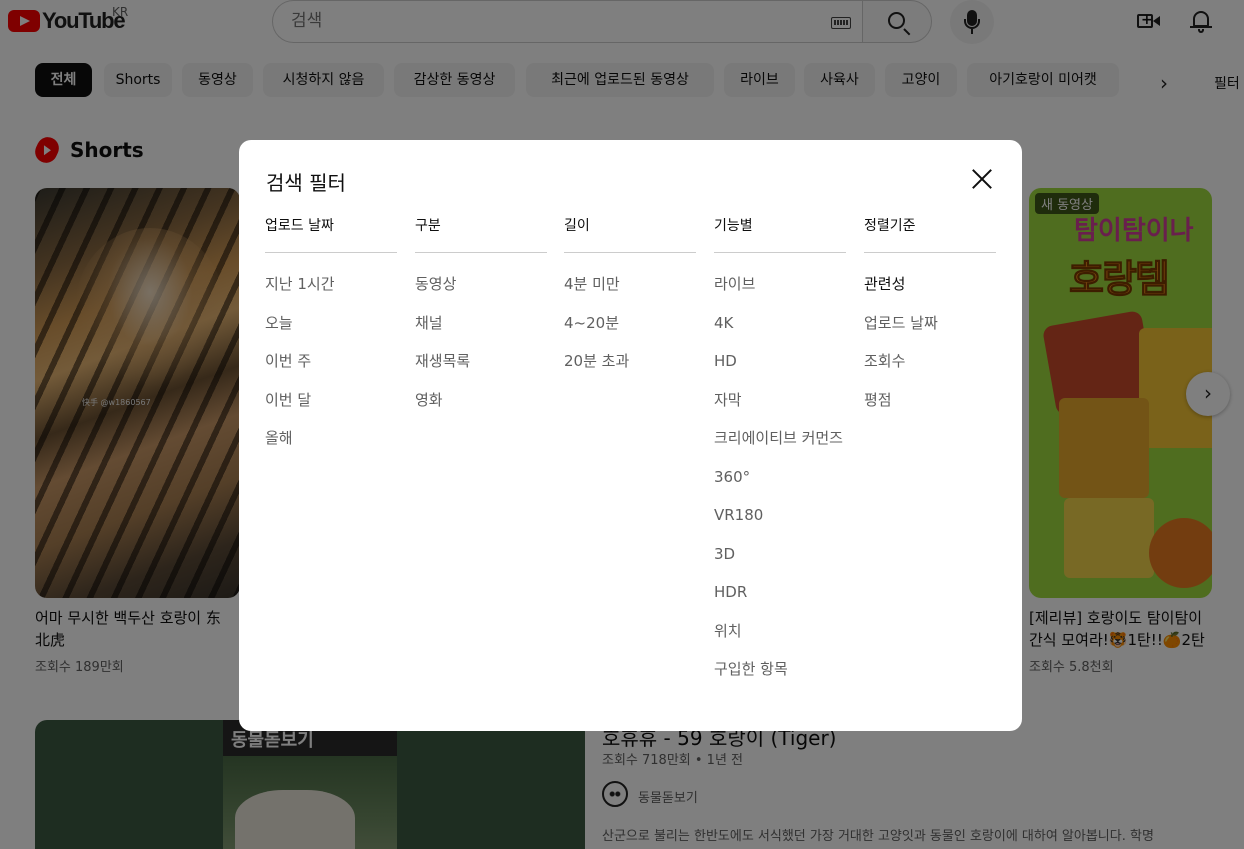  I want to click on column-header: 정렬기준, so click(930, 235).